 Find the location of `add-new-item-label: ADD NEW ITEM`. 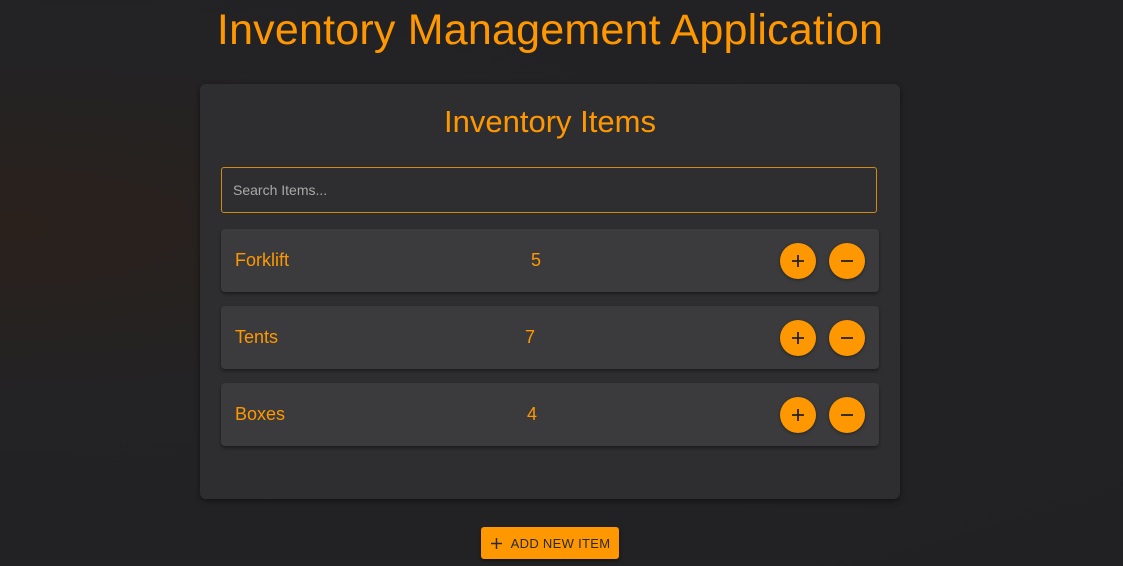

add-new-item-label: ADD NEW ITEM is located at coordinates (560, 543).